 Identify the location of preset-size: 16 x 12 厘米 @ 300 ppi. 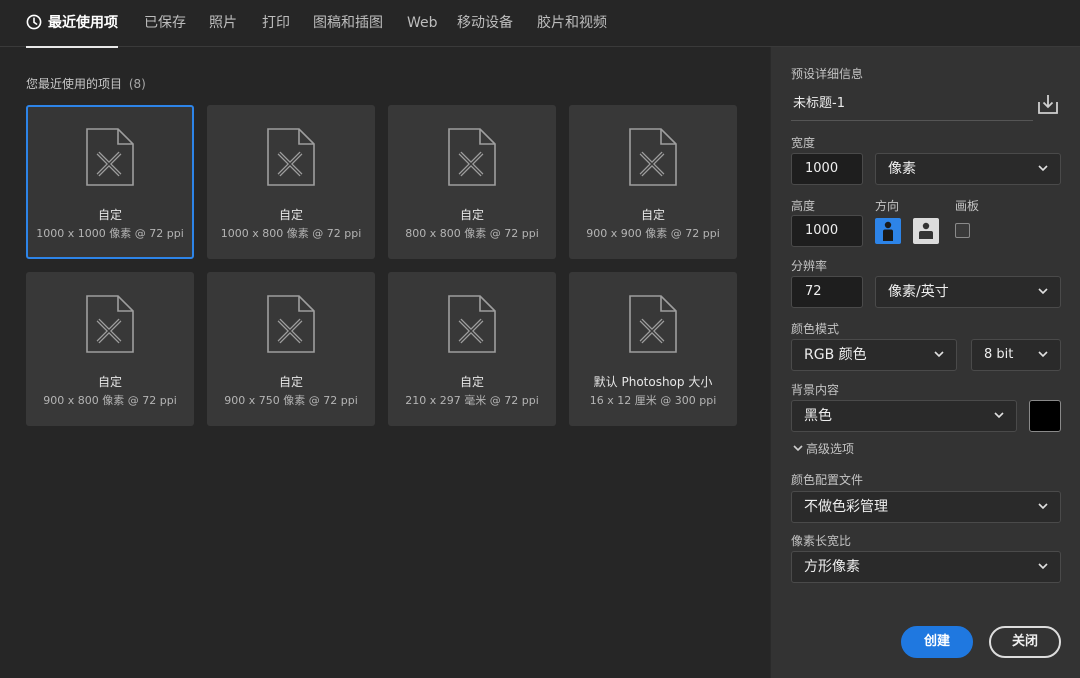
(653, 400).